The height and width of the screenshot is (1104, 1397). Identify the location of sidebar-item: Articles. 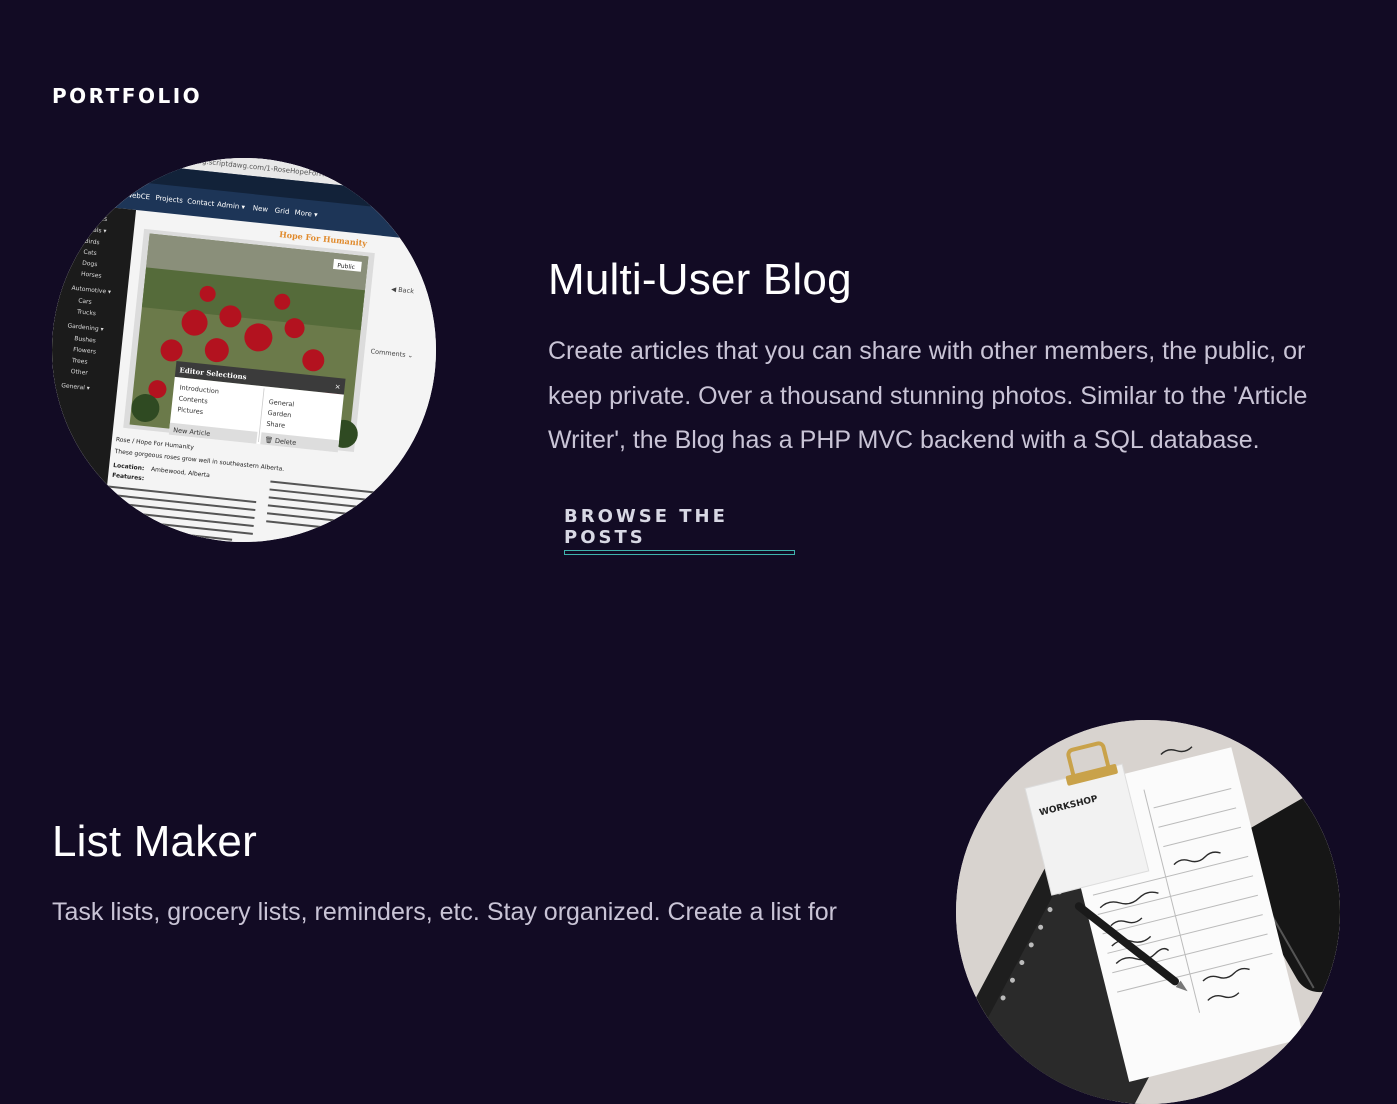
(96, 218).